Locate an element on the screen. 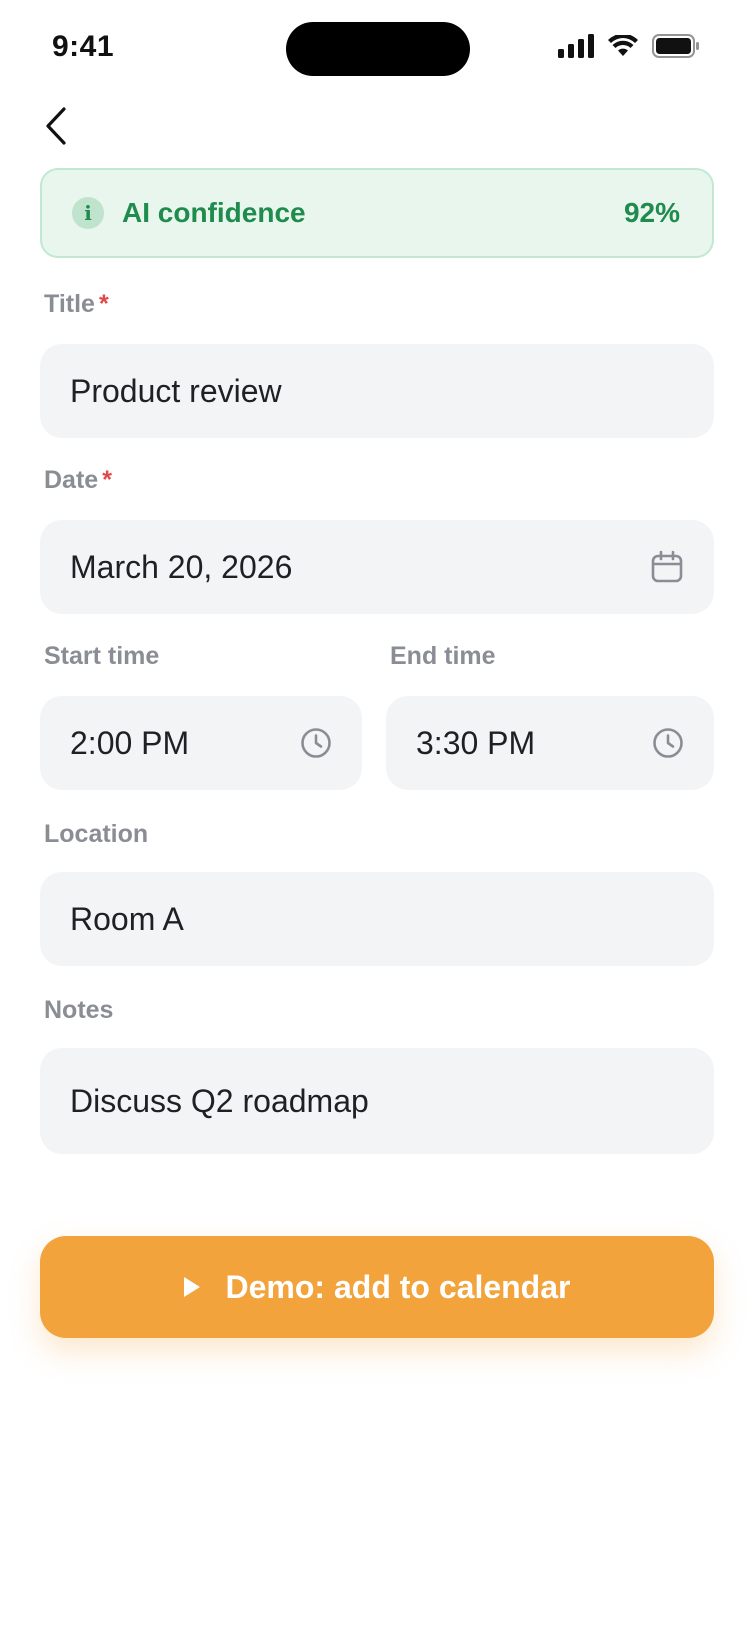 The width and height of the screenshot is (754, 1640). status-icons is located at coordinates (629, 46).